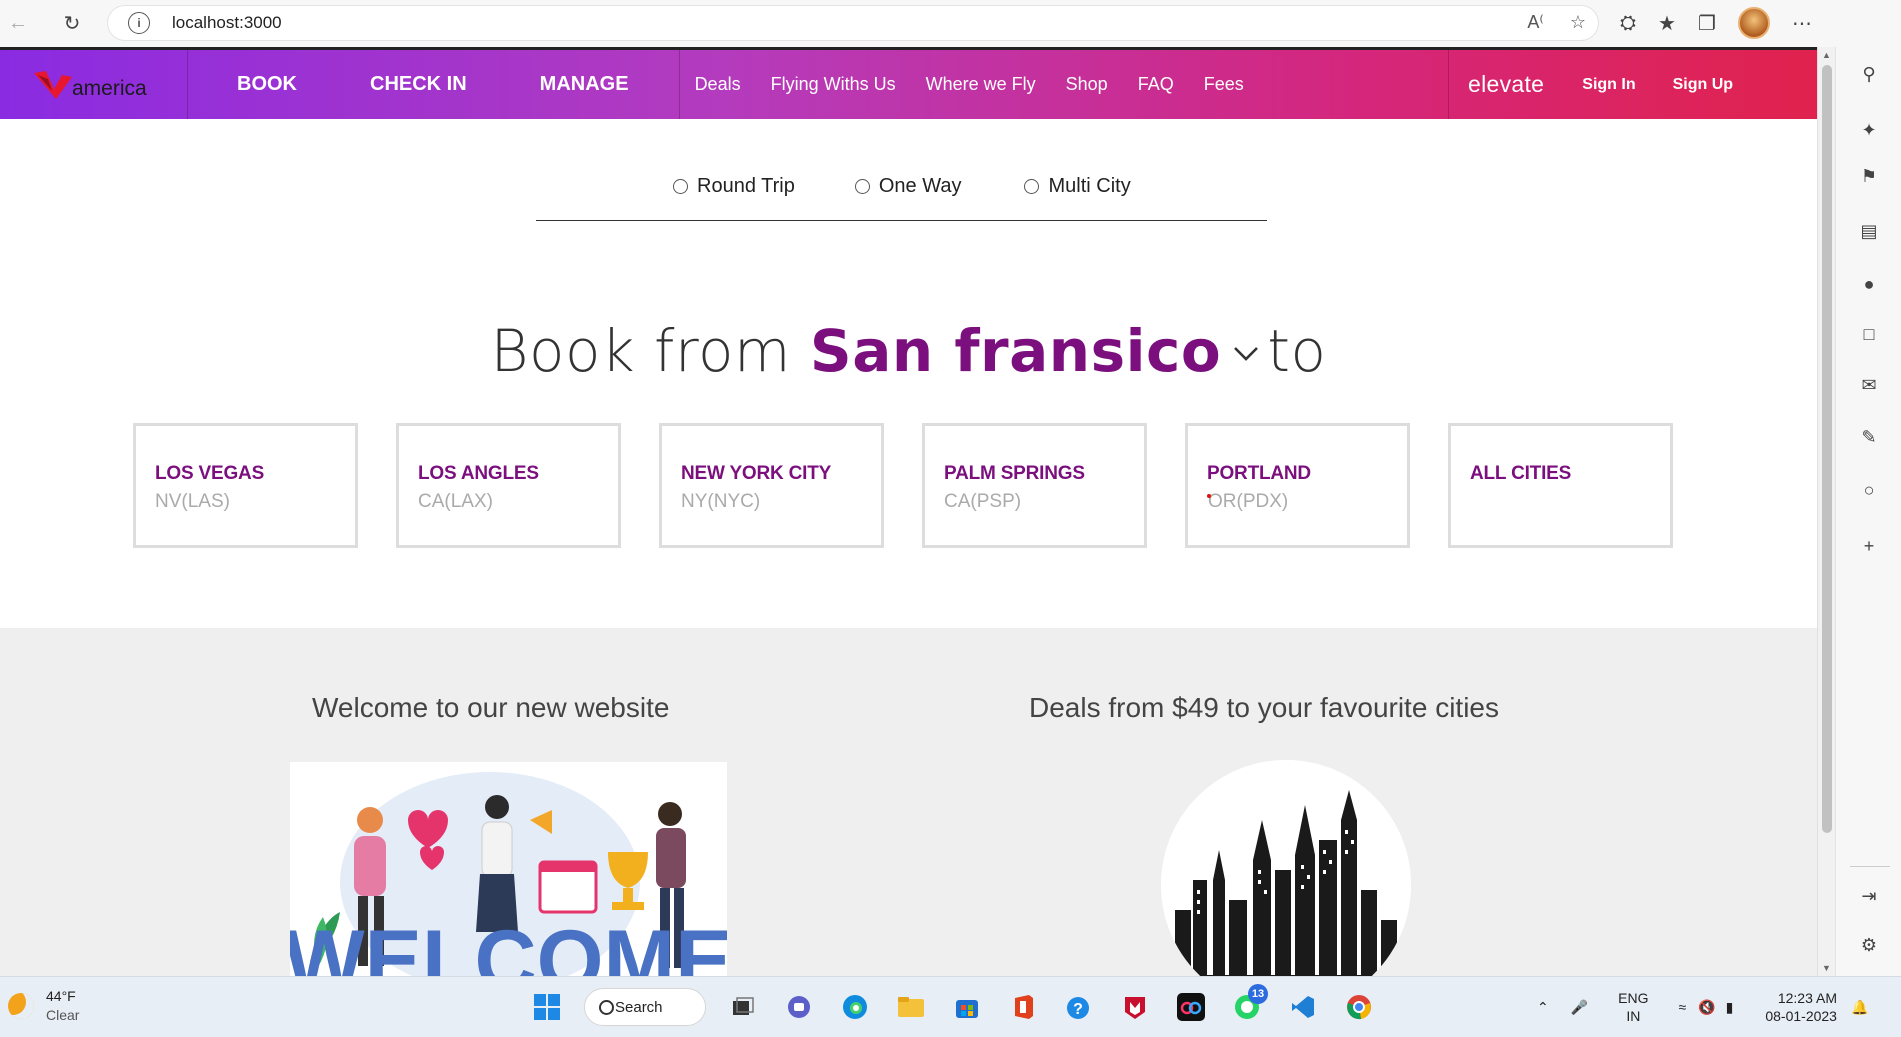 This screenshot has height=1037, width=1901. Describe the element at coordinates (1753, 23) in the screenshot. I see `profile-avatar` at that location.